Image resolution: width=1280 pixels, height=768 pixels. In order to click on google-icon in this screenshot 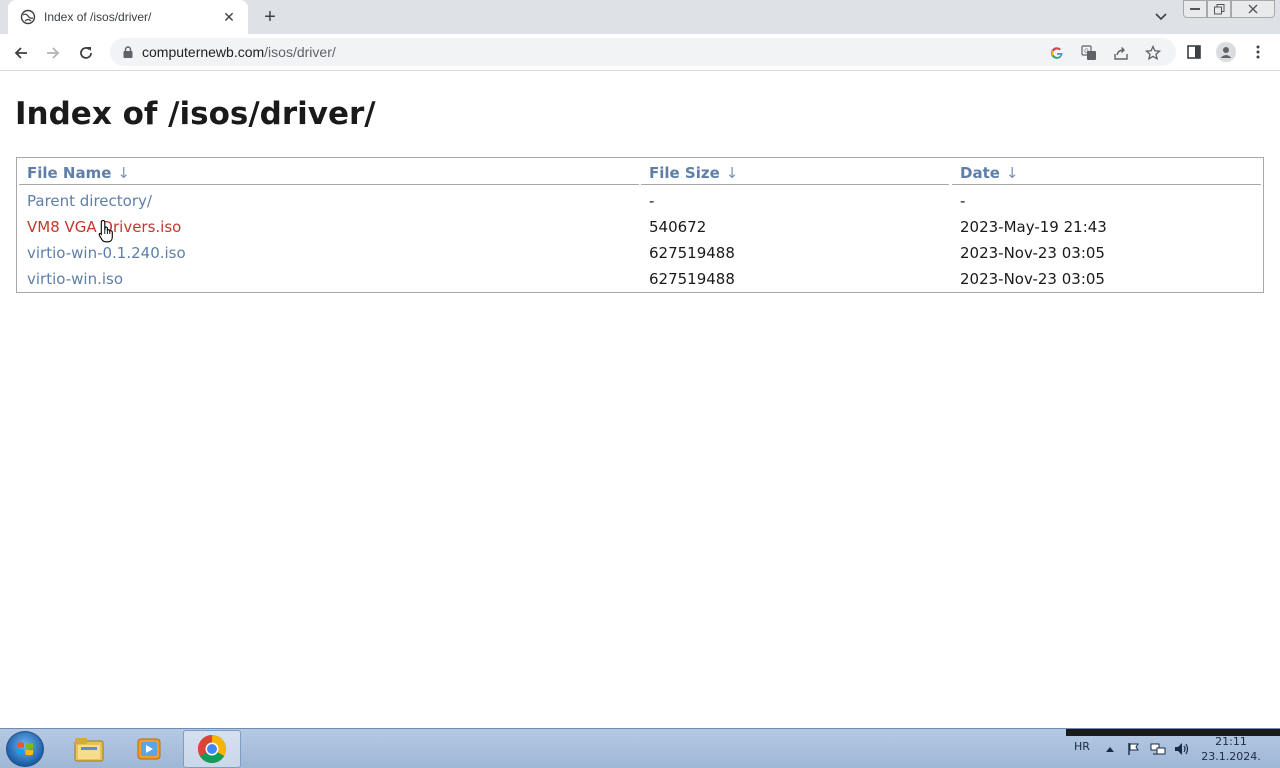, I will do `click(1057, 53)`.